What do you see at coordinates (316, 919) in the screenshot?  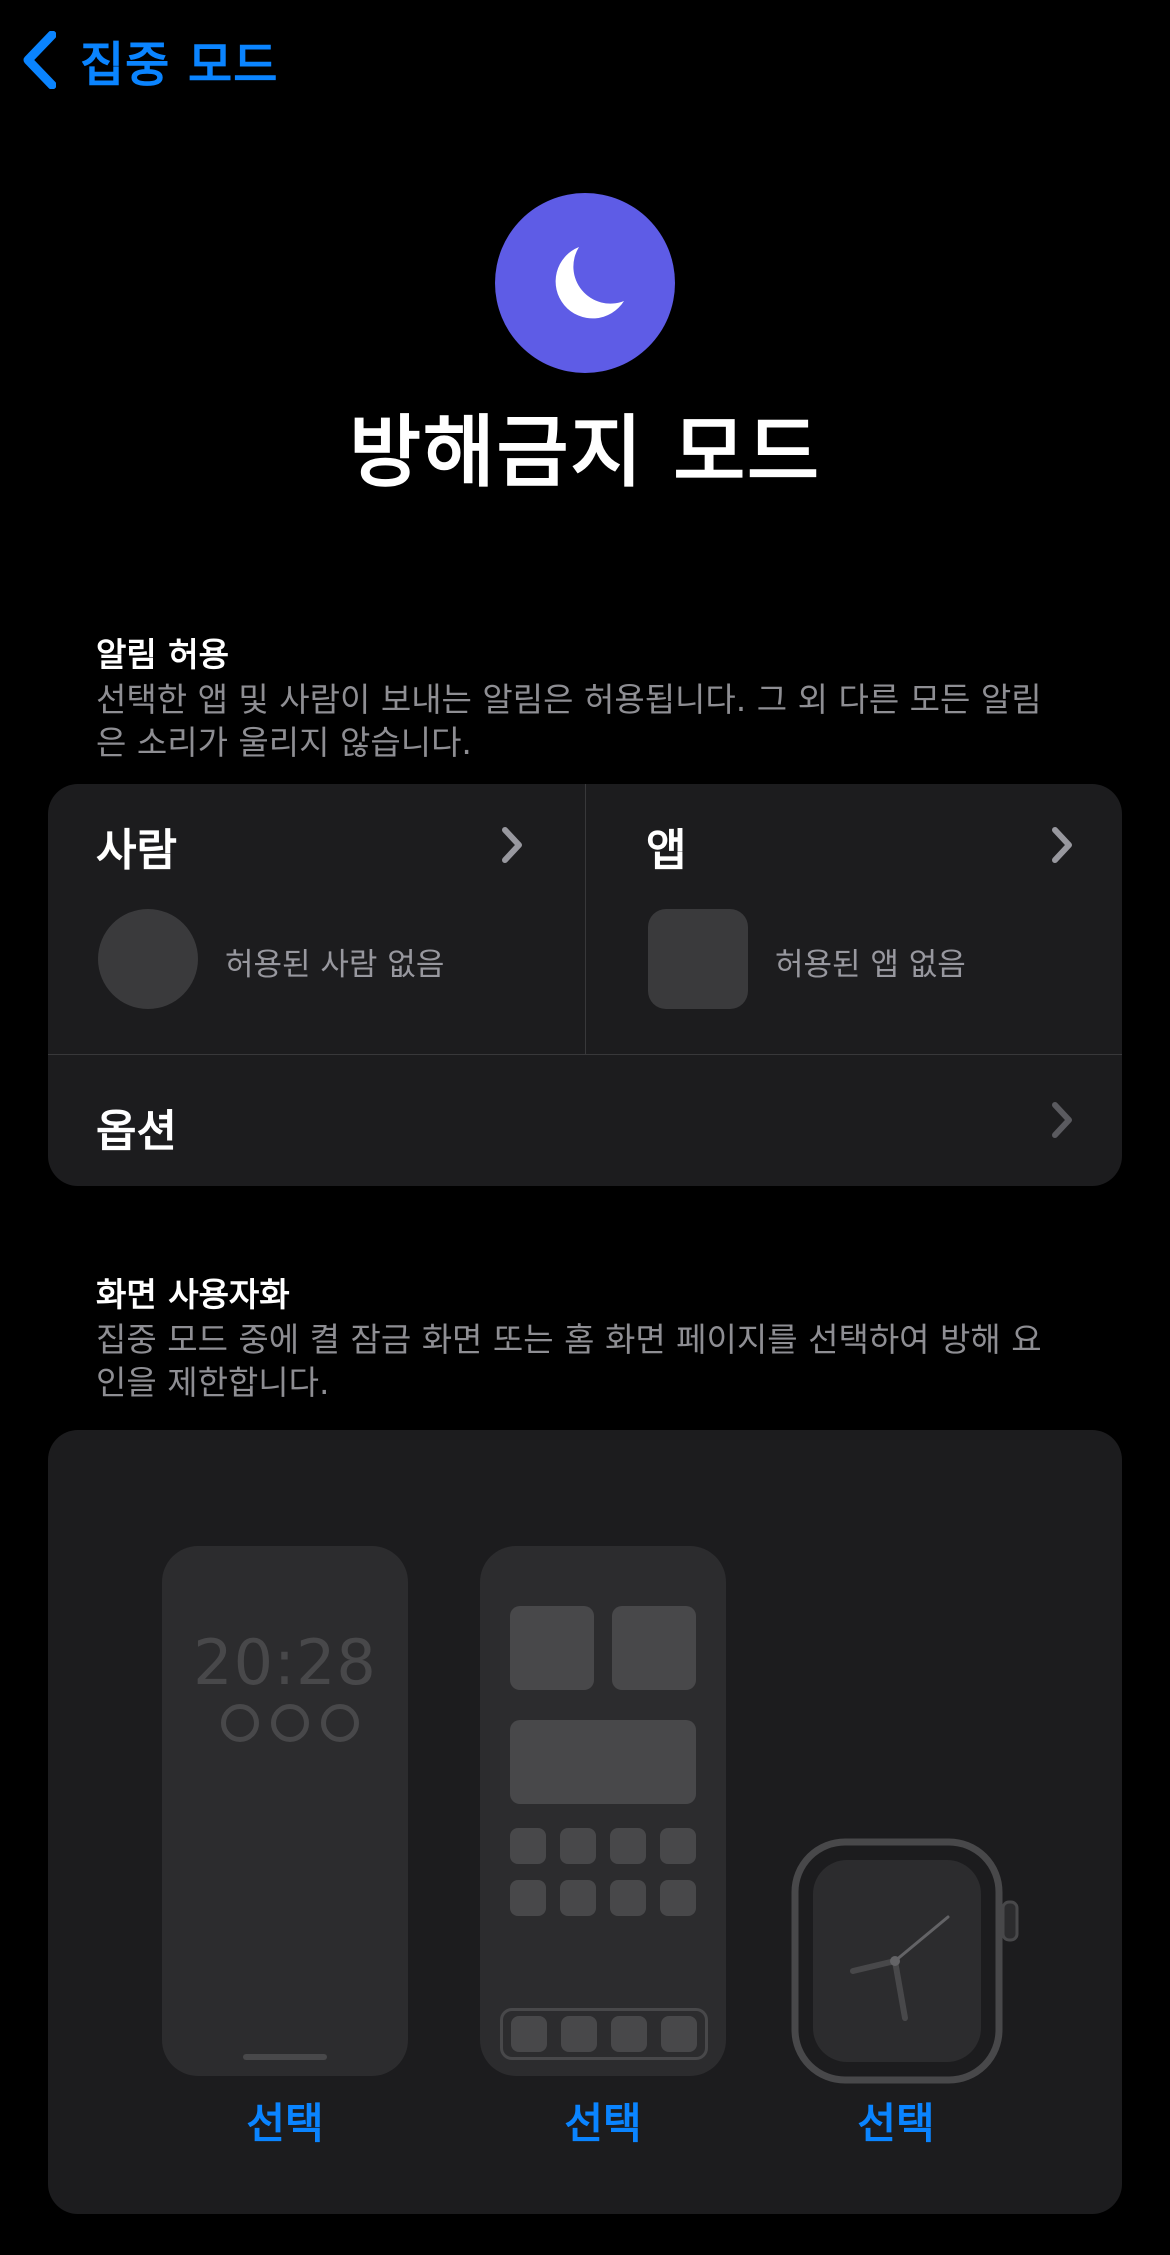 I see `people-cell: 사람 허용된 사람 없음` at bounding box center [316, 919].